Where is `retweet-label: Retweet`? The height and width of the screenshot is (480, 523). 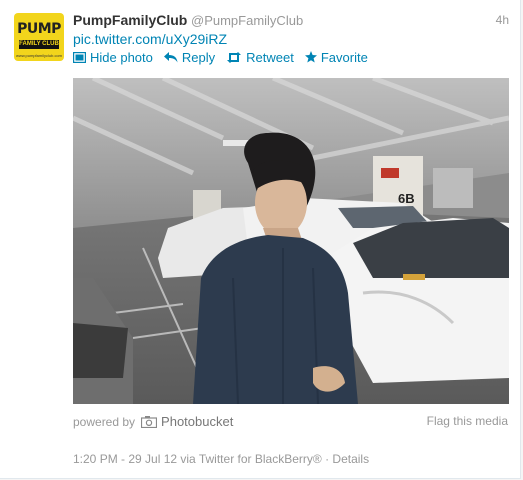 retweet-label: Retweet is located at coordinates (270, 57).